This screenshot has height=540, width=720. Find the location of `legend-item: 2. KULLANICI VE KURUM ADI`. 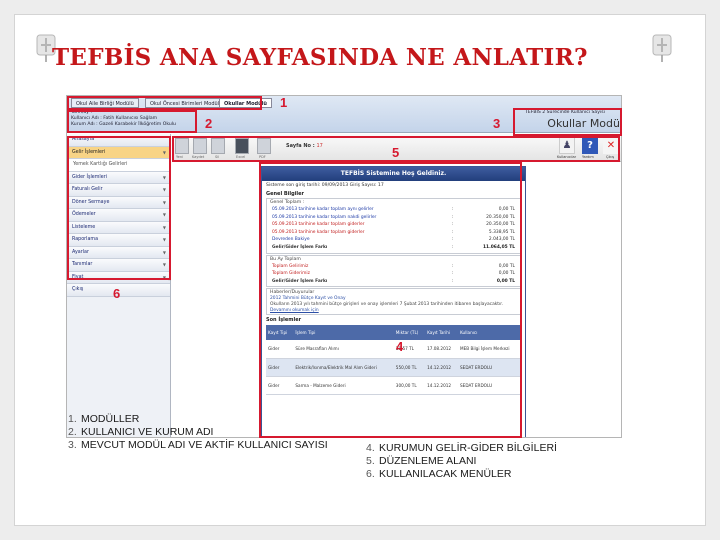

legend-item: 2. KULLANICI VE KURUM ADI is located at coordinates (213, 432).